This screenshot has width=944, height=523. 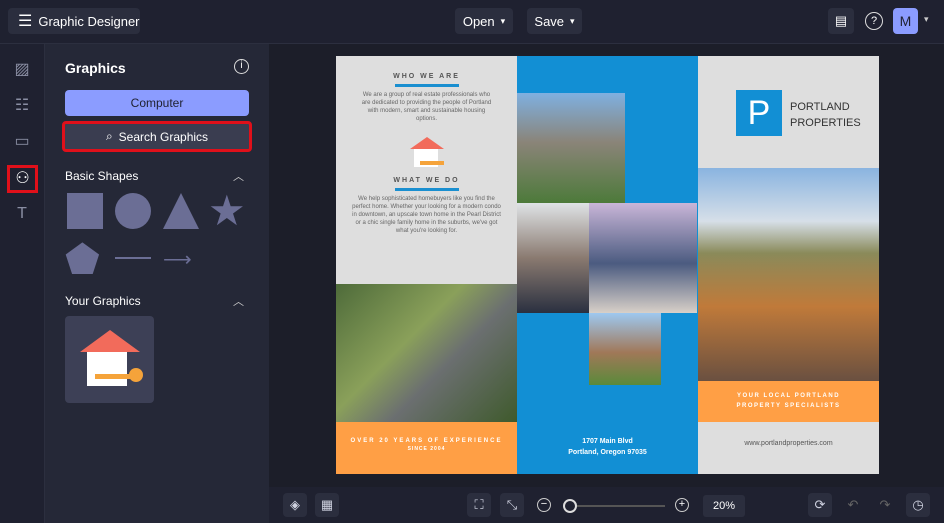 I want to click on zoom-out-icon: −, so click(x=544, y=505).